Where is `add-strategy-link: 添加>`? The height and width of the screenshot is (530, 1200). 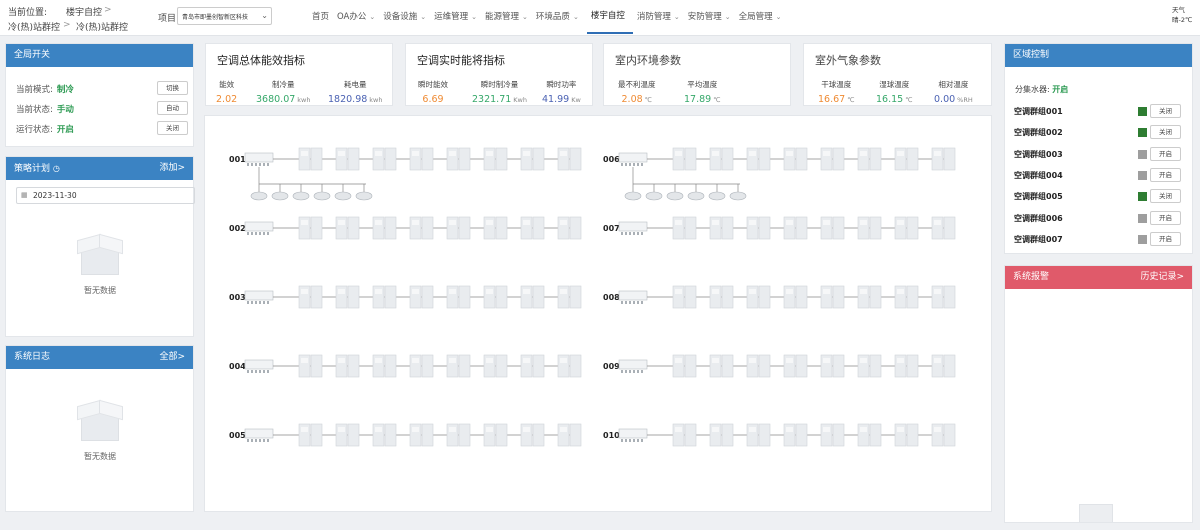 add-strategy-link: 添加> is located at coordinates (172, 168).